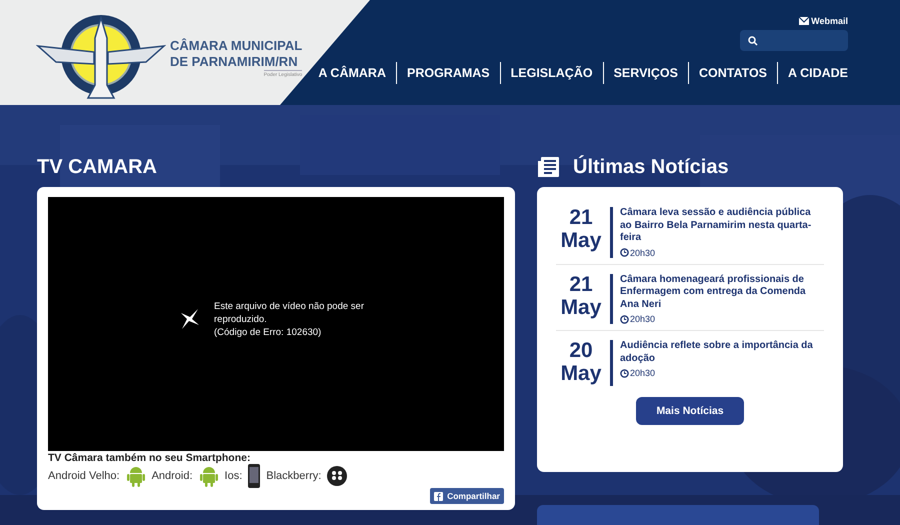 Image resolution: width=900 pixels, height=525 pixels. Describe the element at coordinates (150, 458) in the screenshot. I see `smartphone-heading: TV Câmara também no seu Smartphone:` at that location.